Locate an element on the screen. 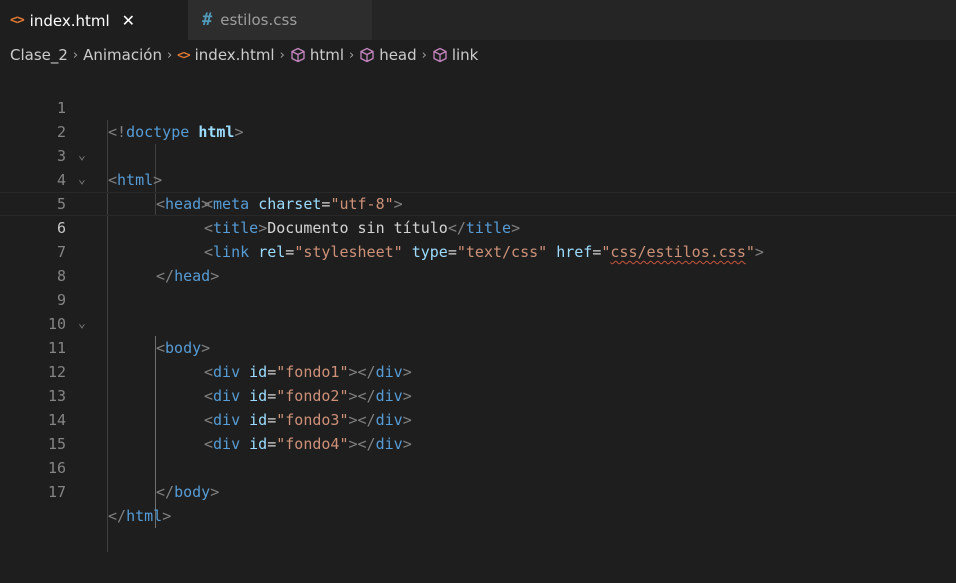 This screenshot has width=956, height=583. line-number: 17 is located at coordinates (56, 492).